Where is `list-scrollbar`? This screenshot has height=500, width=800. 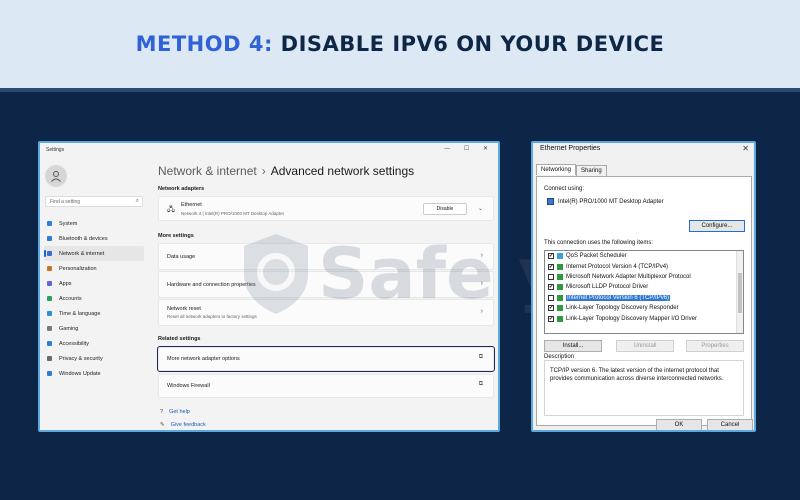 list-scrollbar is located at coordinates (739, 292).